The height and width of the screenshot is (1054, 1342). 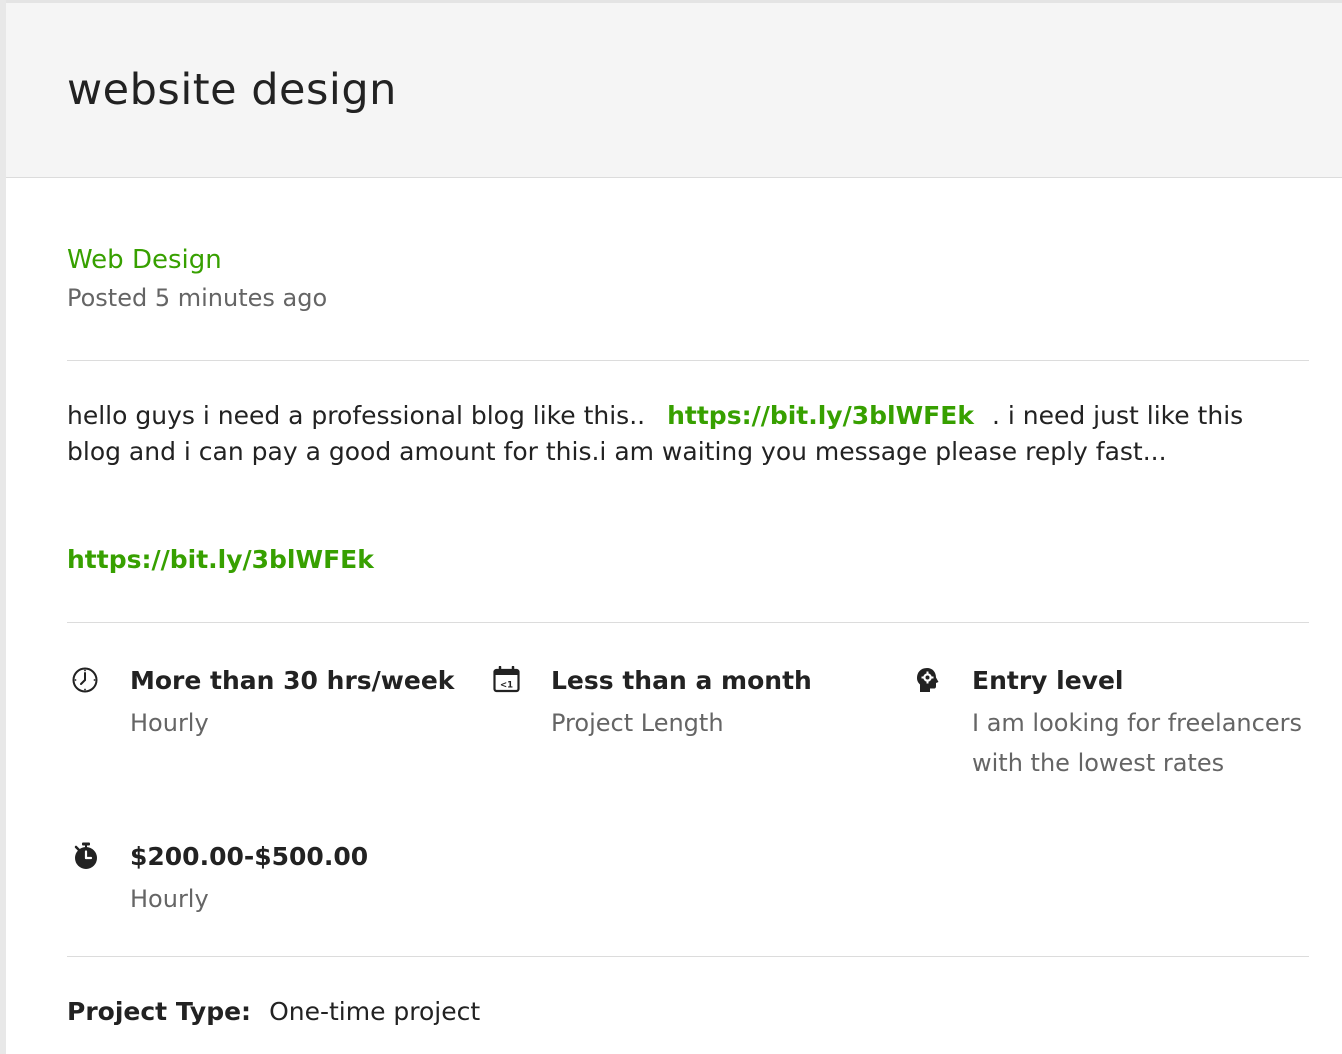 What do you see at coordinates (249, 856) in the screenshot?
I see `budget-label: $200.00-$500.00` at bounding box center [249, 856].